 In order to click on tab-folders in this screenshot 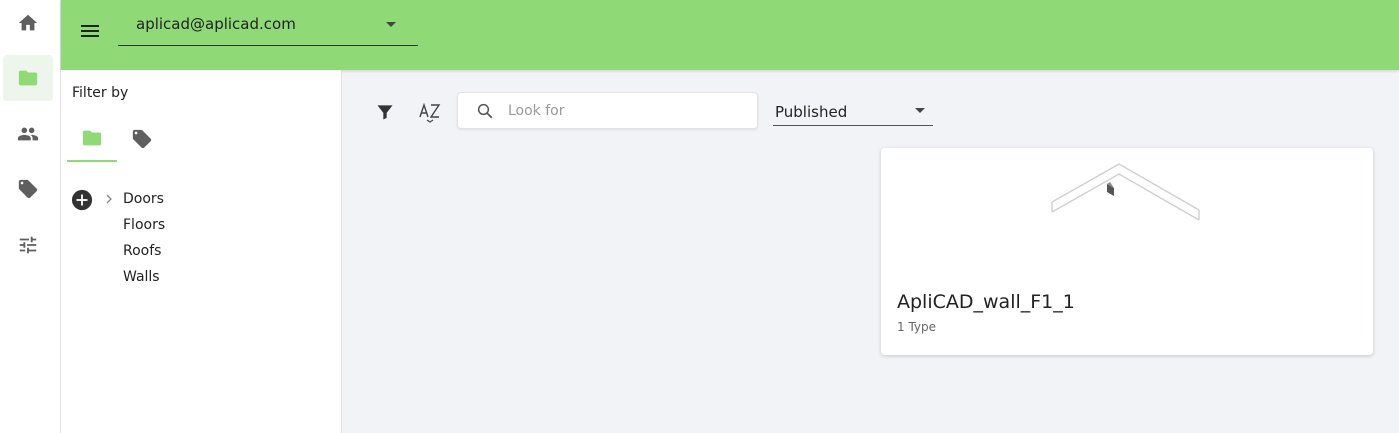, I will do `click(92, 139)`.